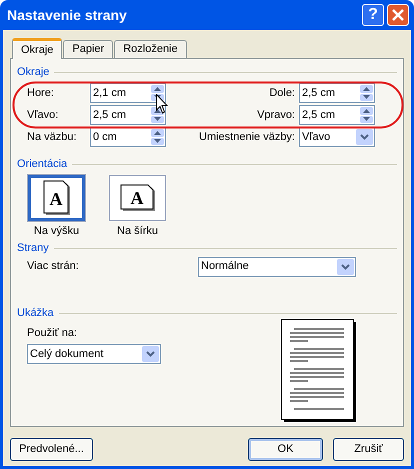  I want to click on field-label: Viac strán:, so click(53, 266).